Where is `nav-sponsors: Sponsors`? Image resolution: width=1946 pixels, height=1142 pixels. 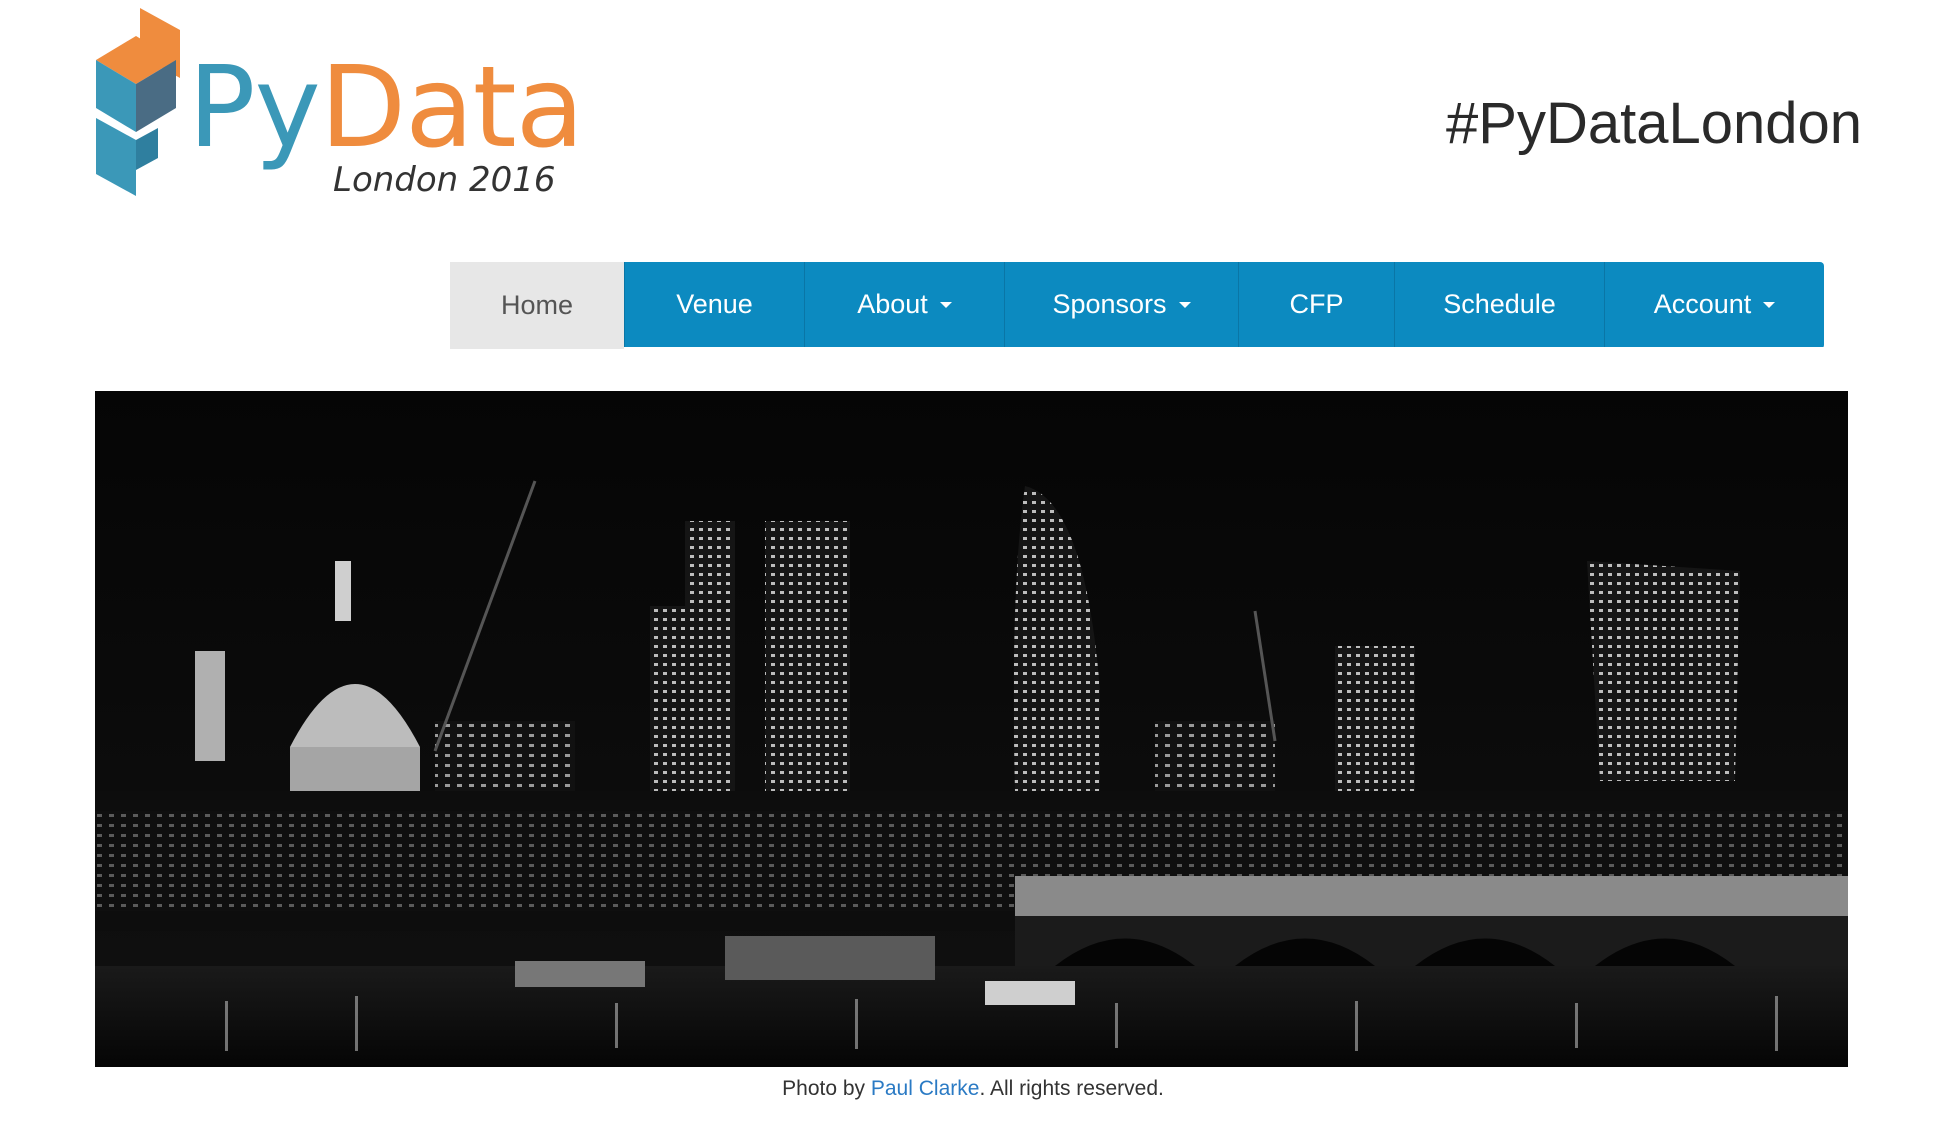
nav-sponsors: Sponsors is located at coordinates (1121, 304).